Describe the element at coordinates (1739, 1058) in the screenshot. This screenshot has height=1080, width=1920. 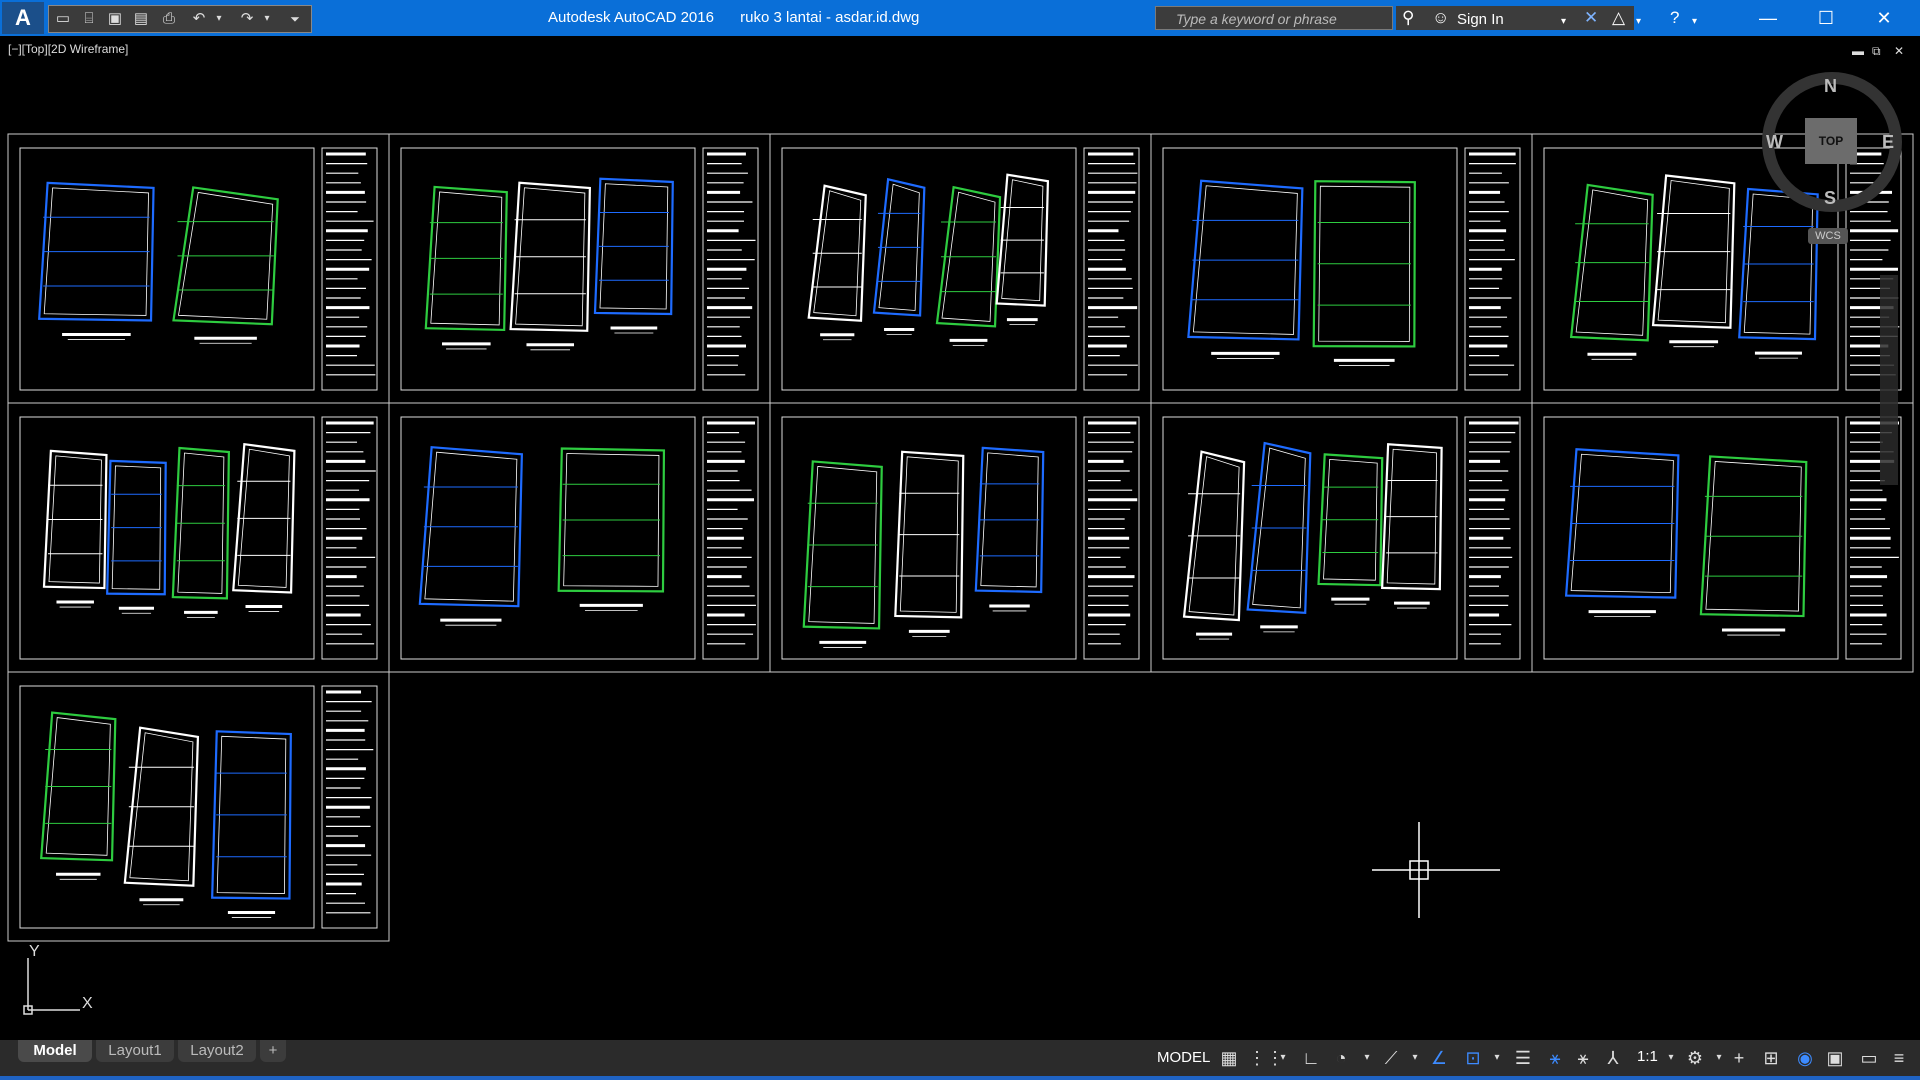
I see `annotation-monitor-icon: +` at that location.